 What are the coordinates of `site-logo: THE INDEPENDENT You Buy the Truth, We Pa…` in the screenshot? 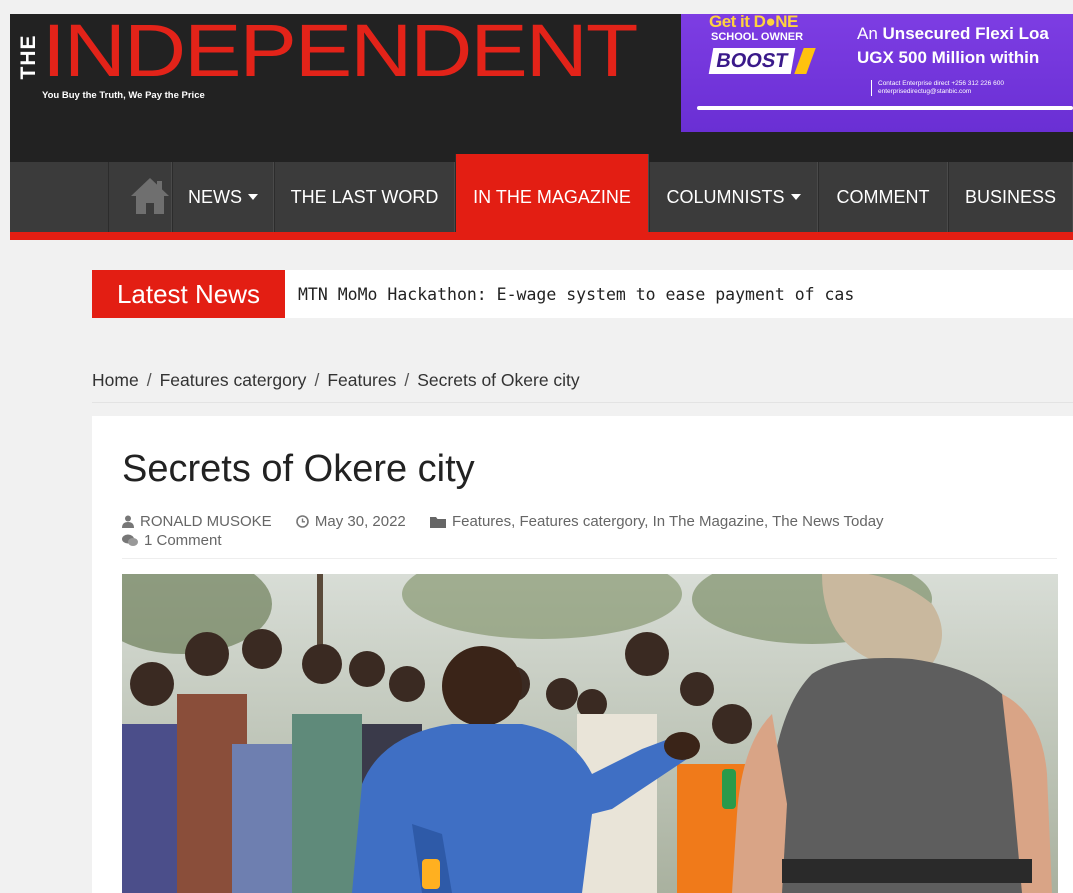 It's located at (327, 58).